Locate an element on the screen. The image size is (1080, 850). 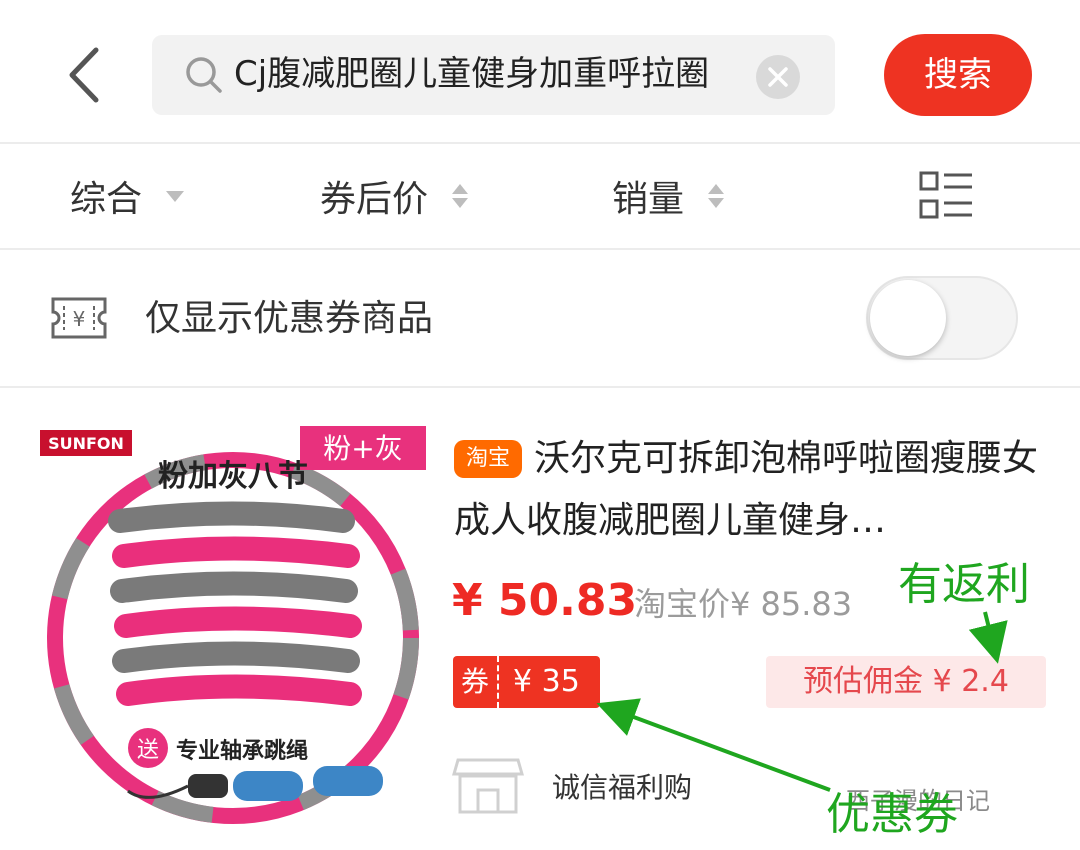
coupon-tag: 券 is located at coordinates (476, 682).